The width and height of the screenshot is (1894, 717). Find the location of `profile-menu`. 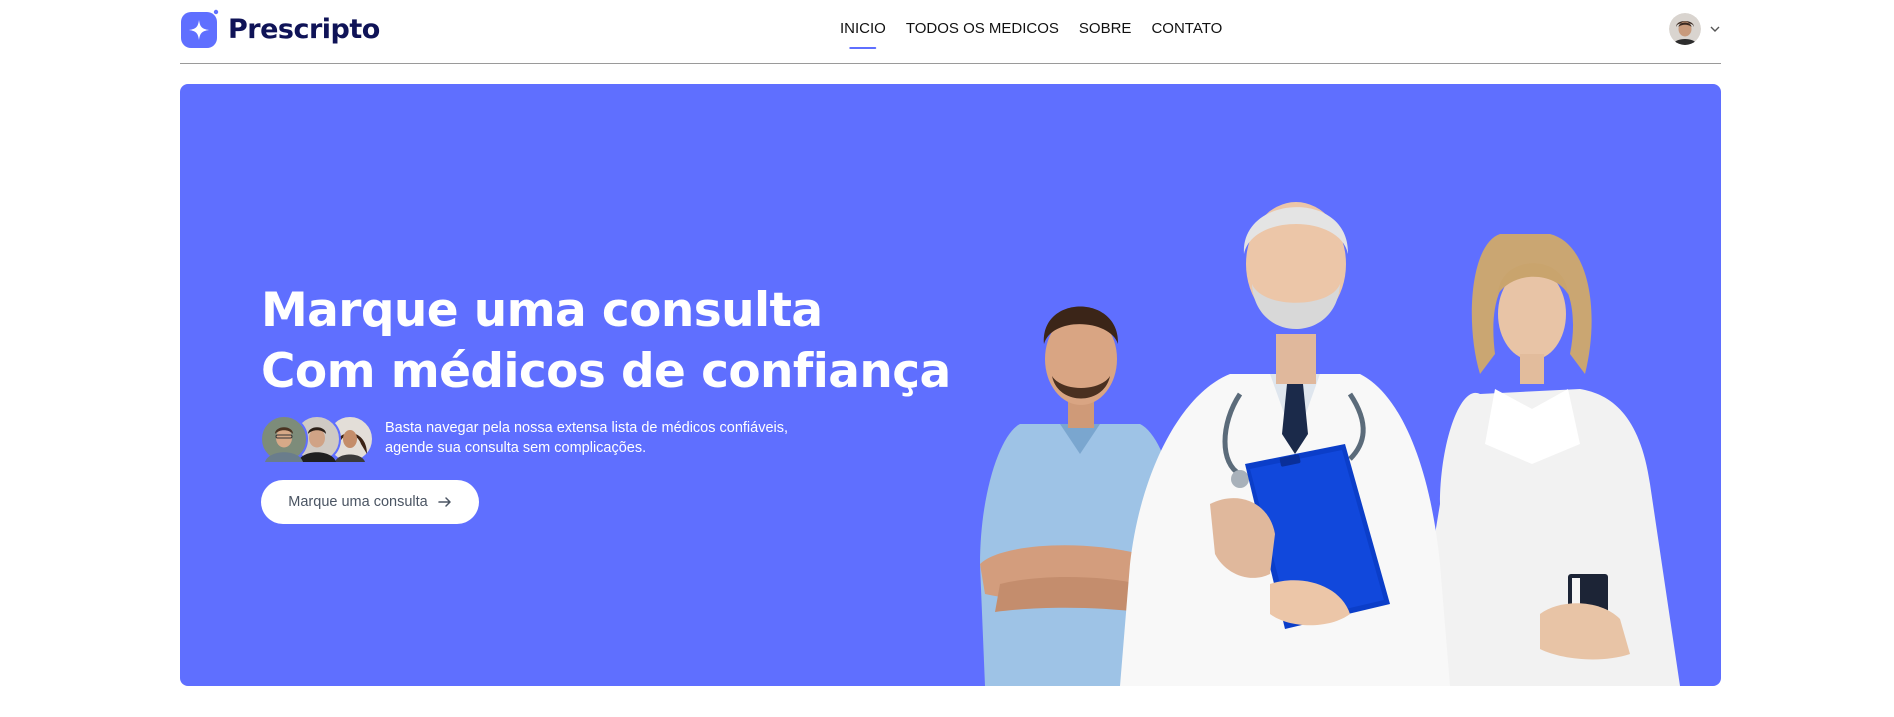

profile-menu is located at coordinates (1695, 29).